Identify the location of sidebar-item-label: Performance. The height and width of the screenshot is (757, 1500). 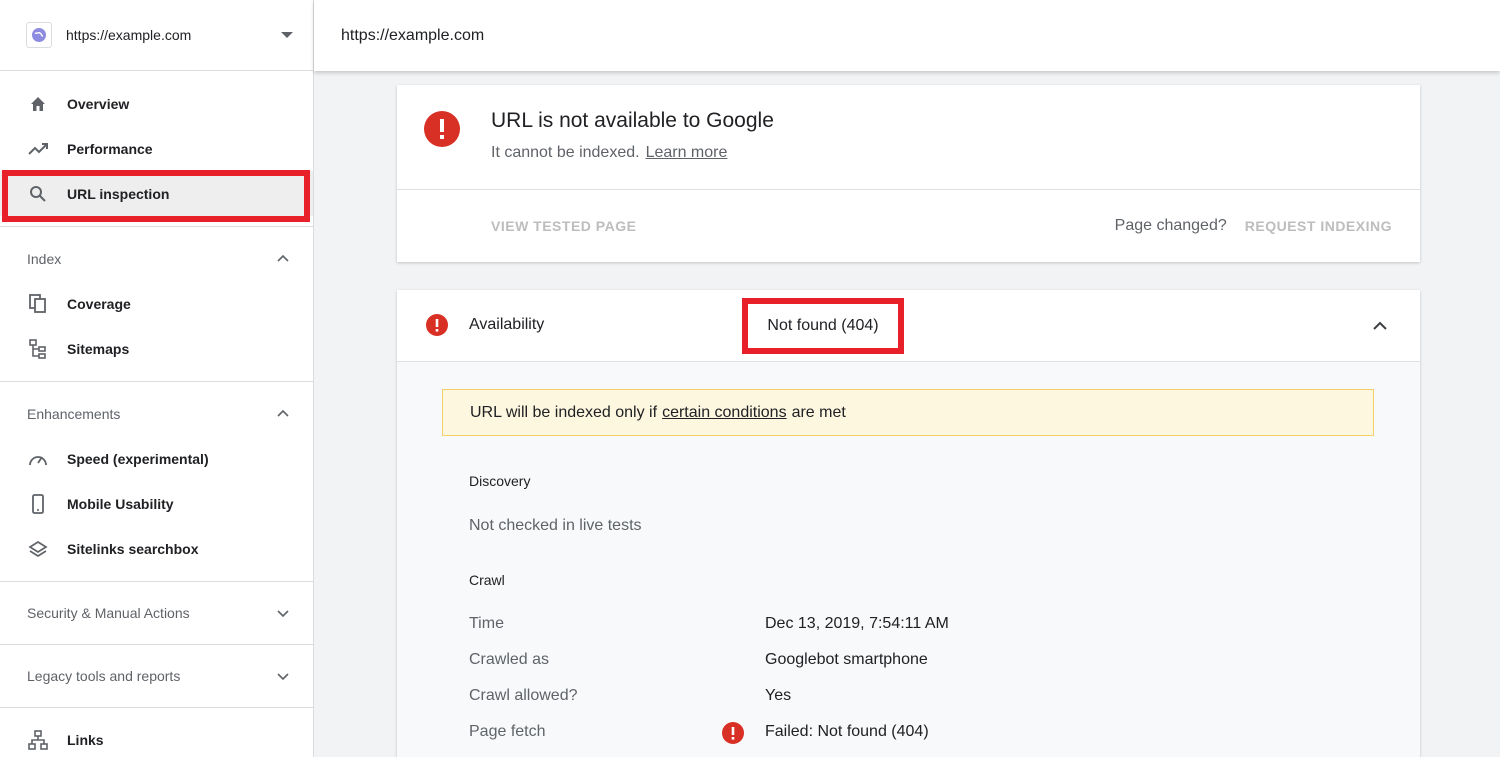
(110, 148).